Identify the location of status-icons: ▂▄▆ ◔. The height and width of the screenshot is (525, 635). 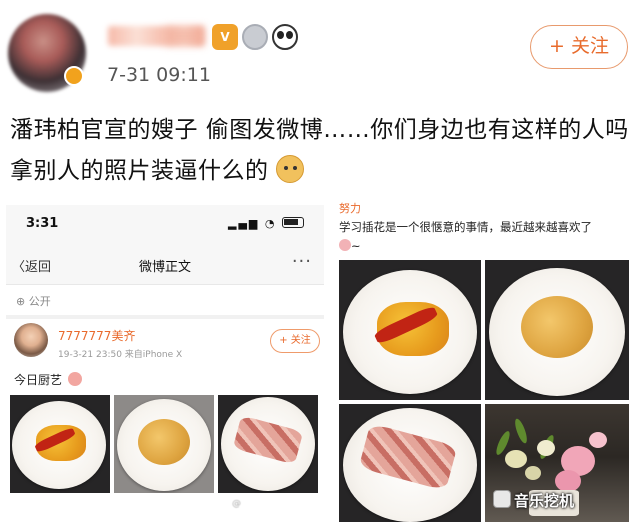
(266, 223).